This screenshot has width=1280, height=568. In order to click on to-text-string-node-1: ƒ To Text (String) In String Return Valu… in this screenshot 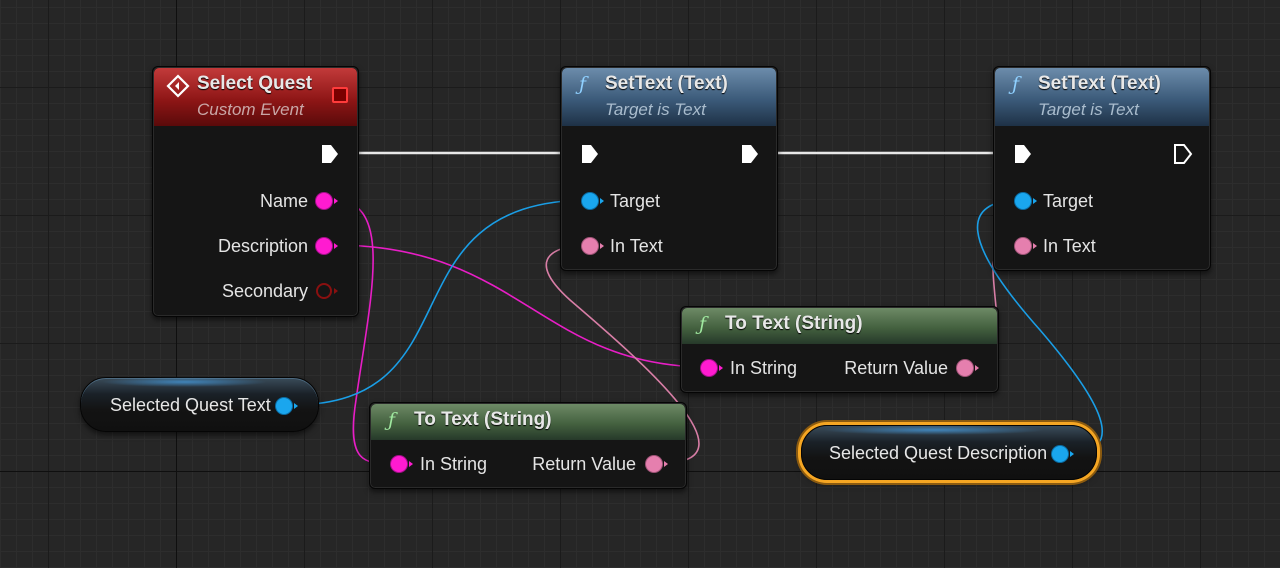, I will do `click(839, 349)`.